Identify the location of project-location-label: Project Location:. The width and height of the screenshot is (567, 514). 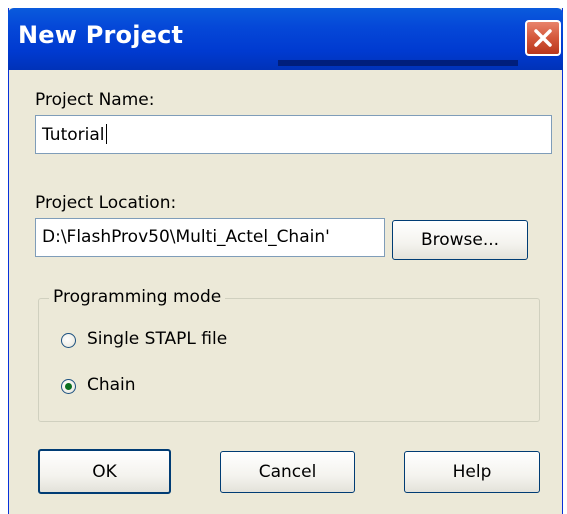
(106, 203).